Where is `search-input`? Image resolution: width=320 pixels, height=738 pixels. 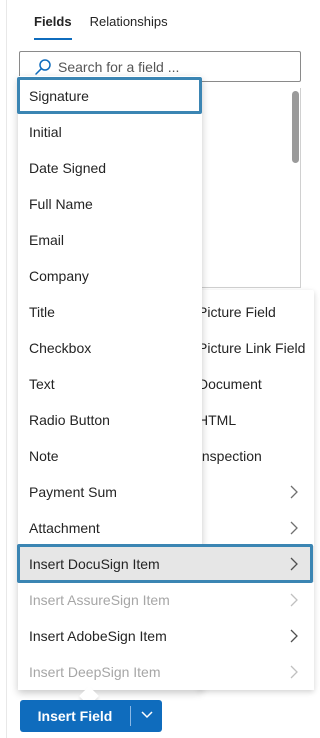
search-input is located at coordinates (173, 66).